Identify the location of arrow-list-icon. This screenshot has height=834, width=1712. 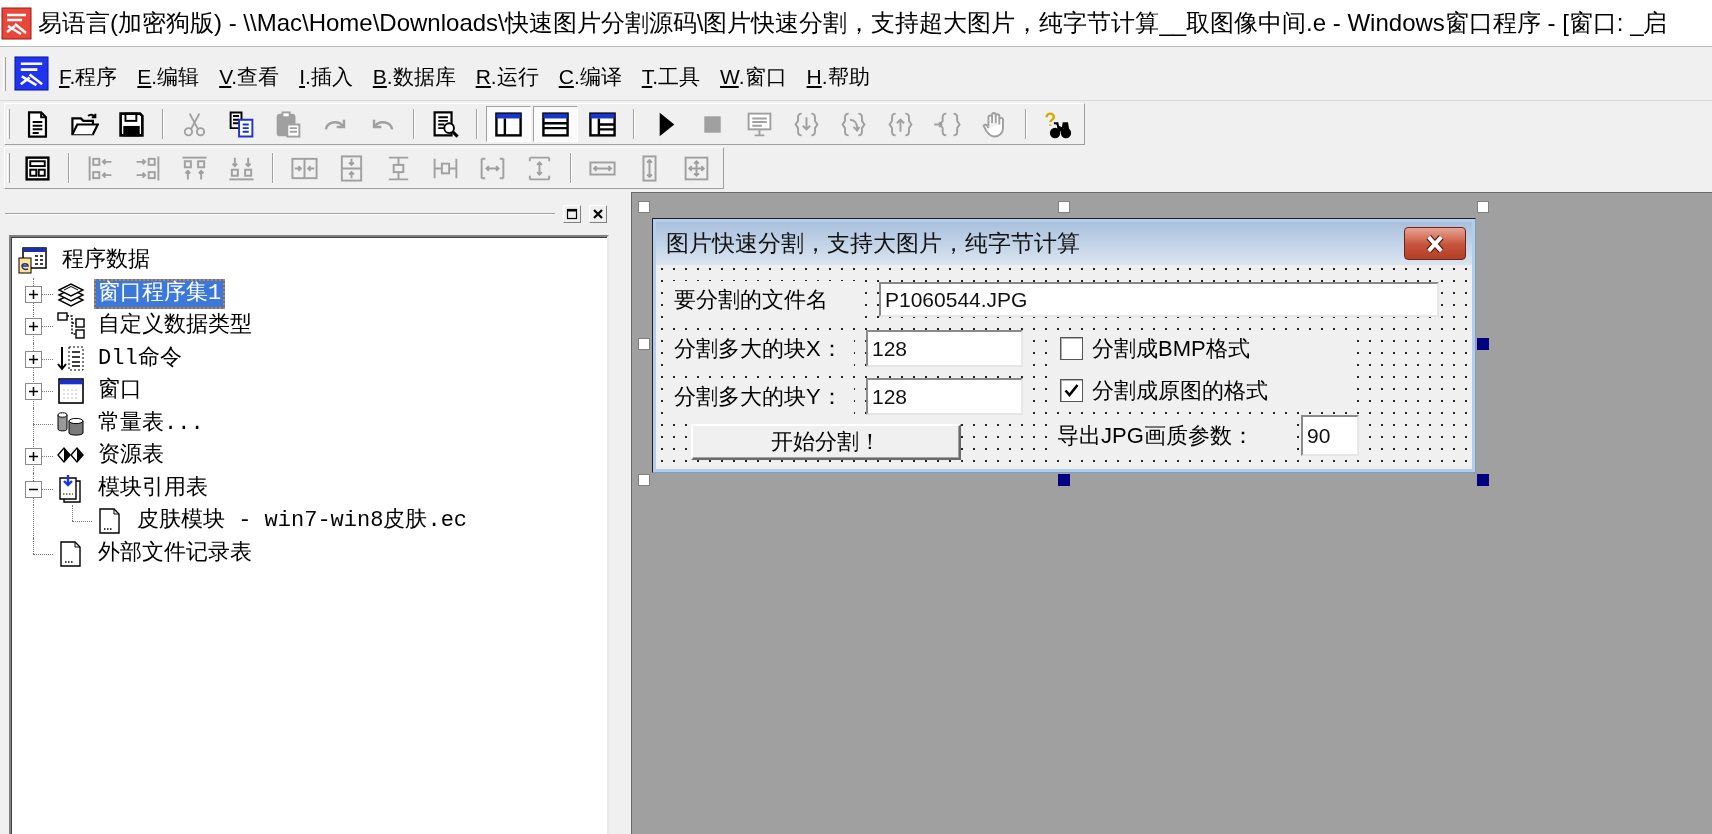
(71, 358).